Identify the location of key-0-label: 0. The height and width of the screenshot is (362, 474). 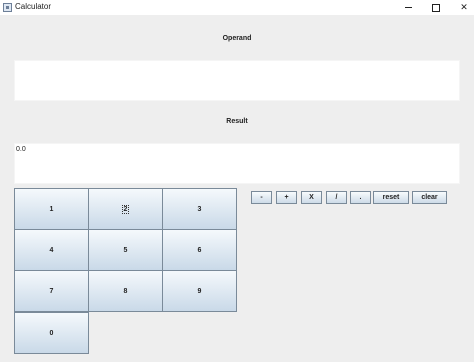
(51, 333).